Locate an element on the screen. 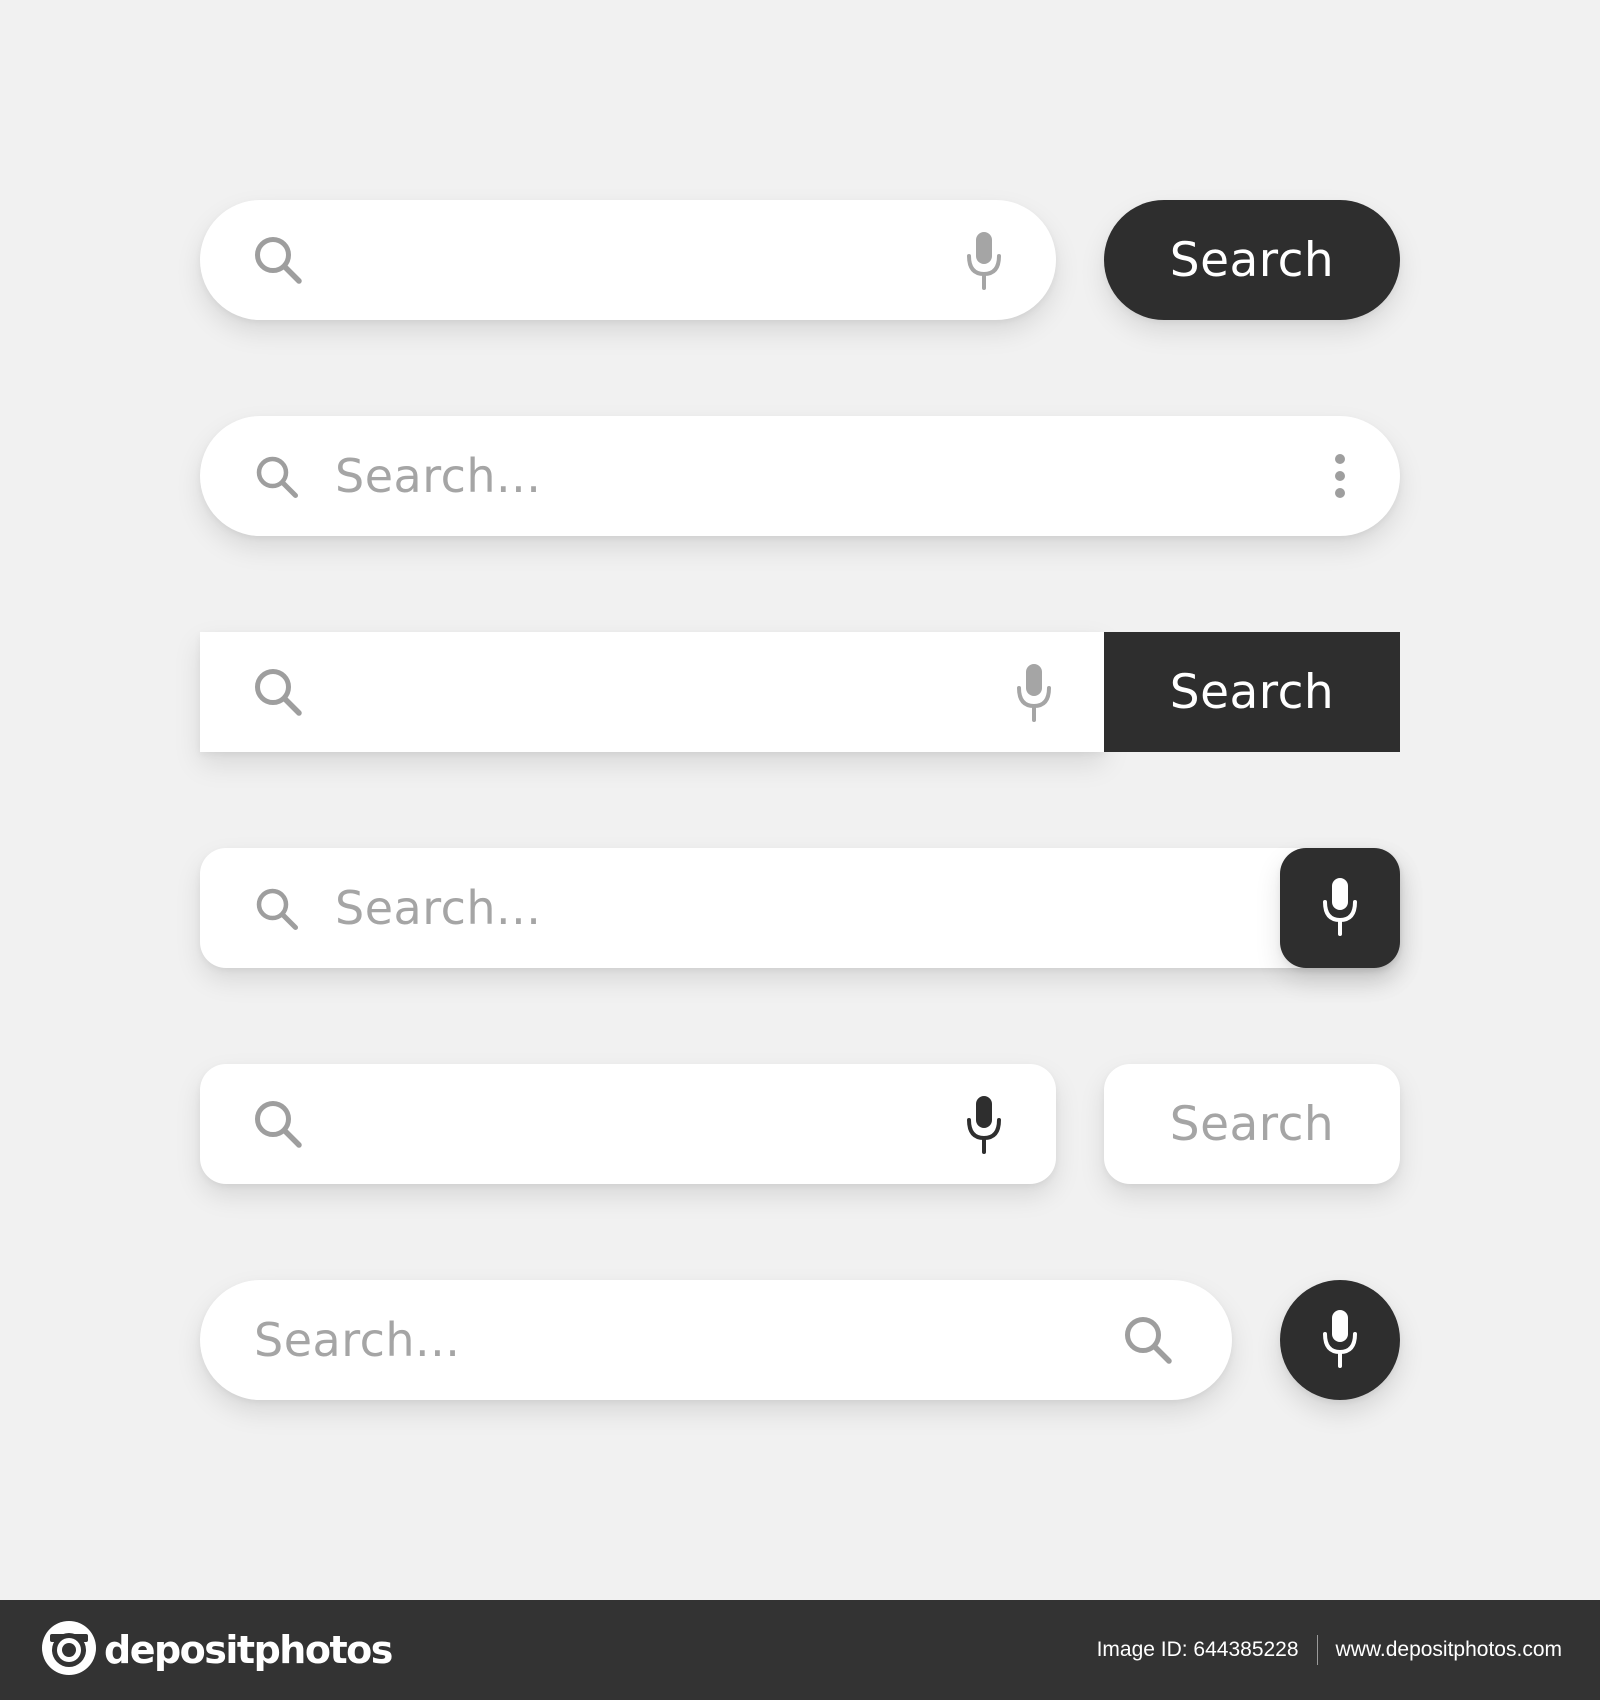 This screenshot has width=1600, height=1700. more-vertical-icon is located at coordinates (1340, 476).